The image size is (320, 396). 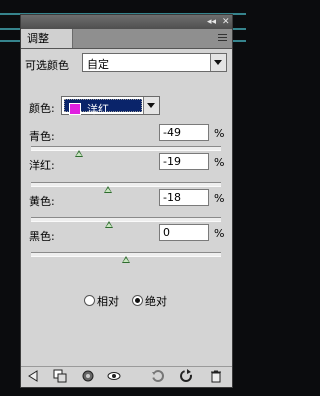 What do you see at coordinates (126, 184) in the screenshot?
I see `magenta-slider-track` at bounding box center [126, 184].